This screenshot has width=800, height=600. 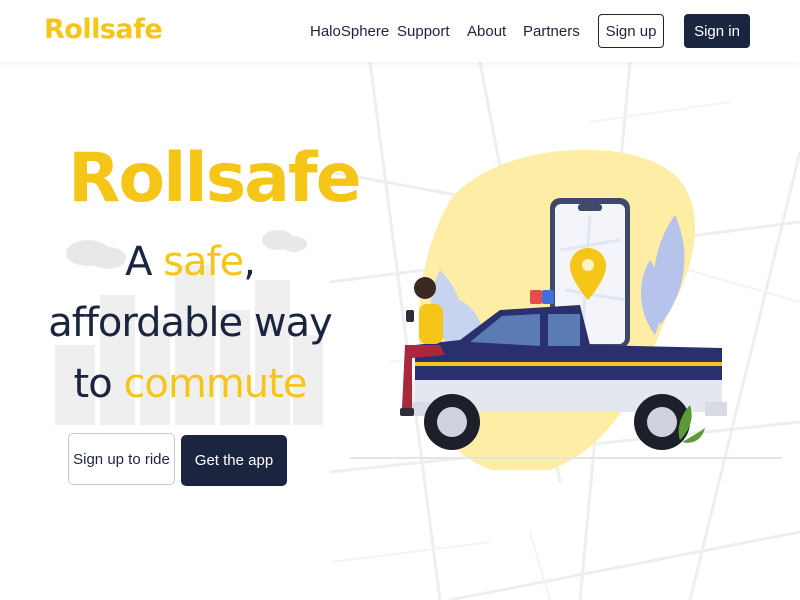 What do you see at coordinates (190, 384) in the screenshot?
I see `tagline-line-3: to commute` at bounding box center [190, 384].